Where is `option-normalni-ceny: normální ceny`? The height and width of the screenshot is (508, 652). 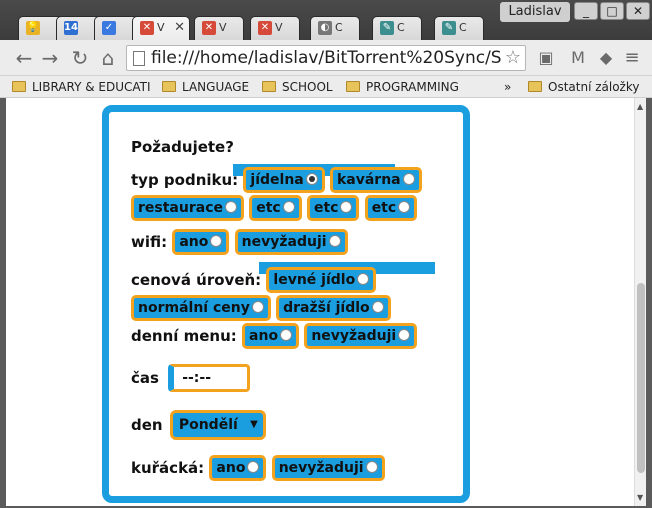 option-normalni-ceny: normální ceny is located at coordinates (201, 308).